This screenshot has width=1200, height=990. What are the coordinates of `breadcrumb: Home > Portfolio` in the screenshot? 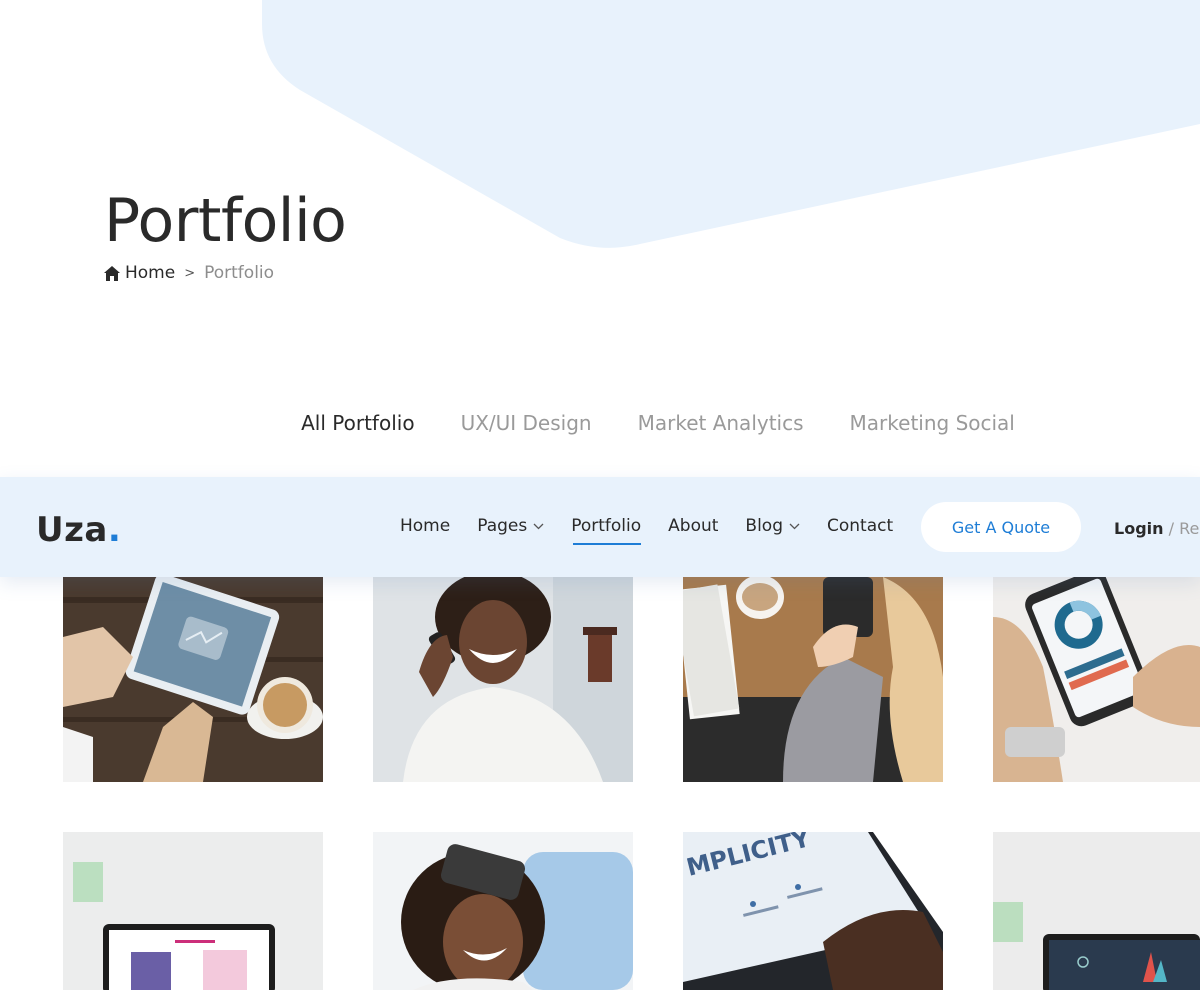 It's located at (189, 273).